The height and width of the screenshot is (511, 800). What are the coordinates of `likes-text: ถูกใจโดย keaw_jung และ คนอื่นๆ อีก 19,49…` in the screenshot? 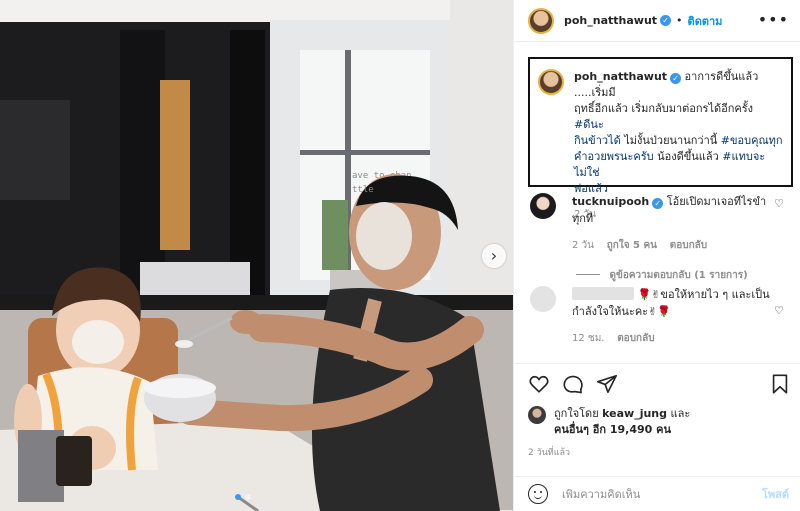 It's located at (622, 422).